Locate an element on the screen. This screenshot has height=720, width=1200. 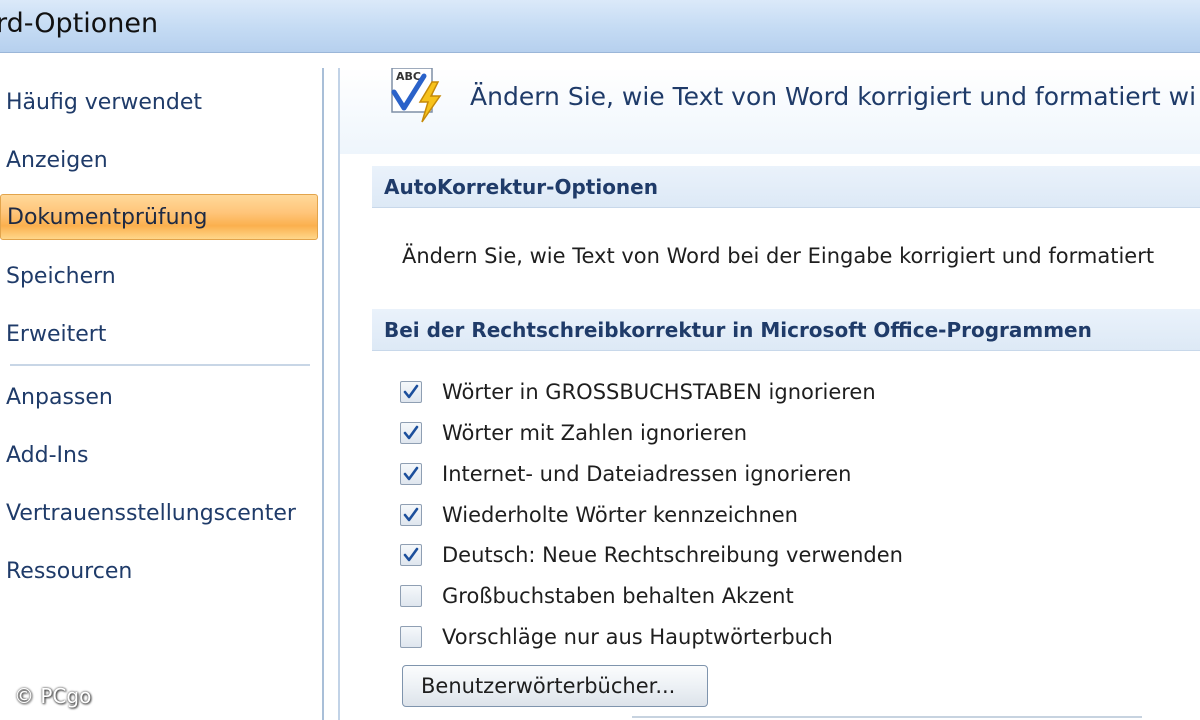
option-label: Wörter mit Zahlen ignorieren is located at coordinates (594, 433).